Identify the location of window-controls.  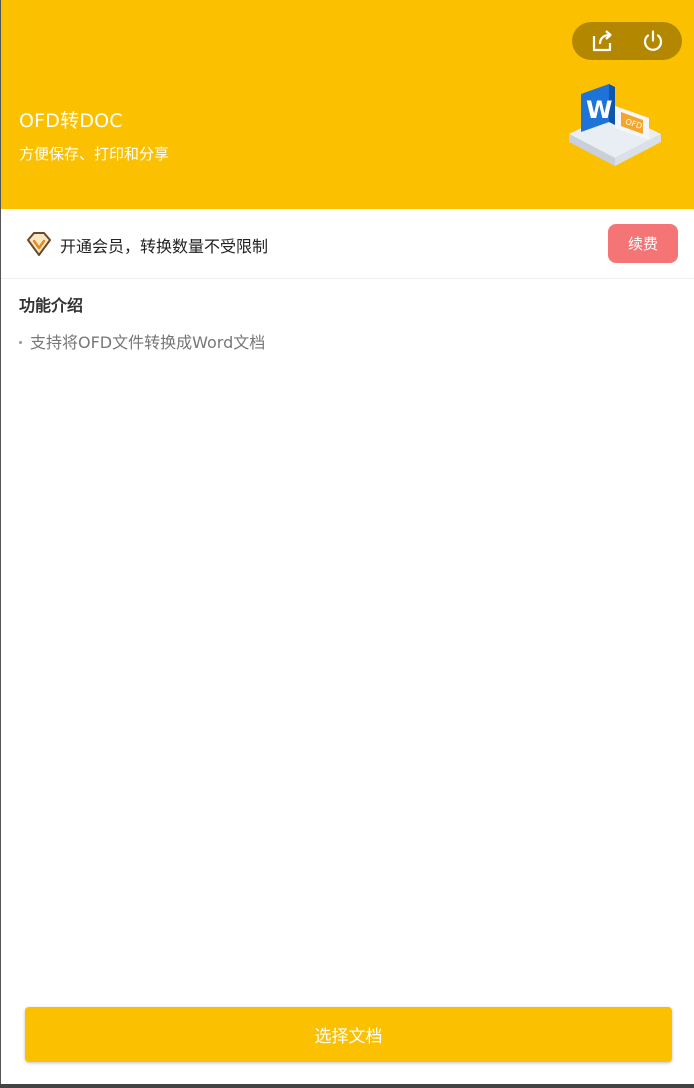
(627, 41).